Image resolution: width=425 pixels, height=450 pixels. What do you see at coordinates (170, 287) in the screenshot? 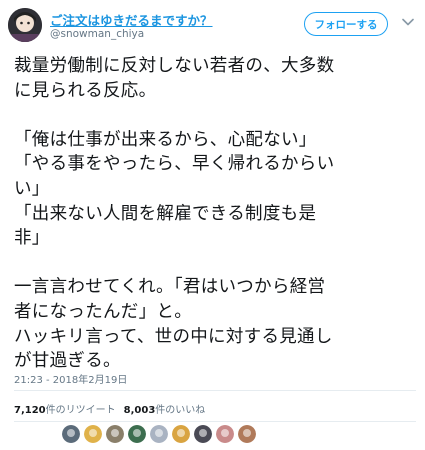
I see `tweet-text-line: 一言言わせてくれ。「君はいつから経営` at bounding box center [170, 287].